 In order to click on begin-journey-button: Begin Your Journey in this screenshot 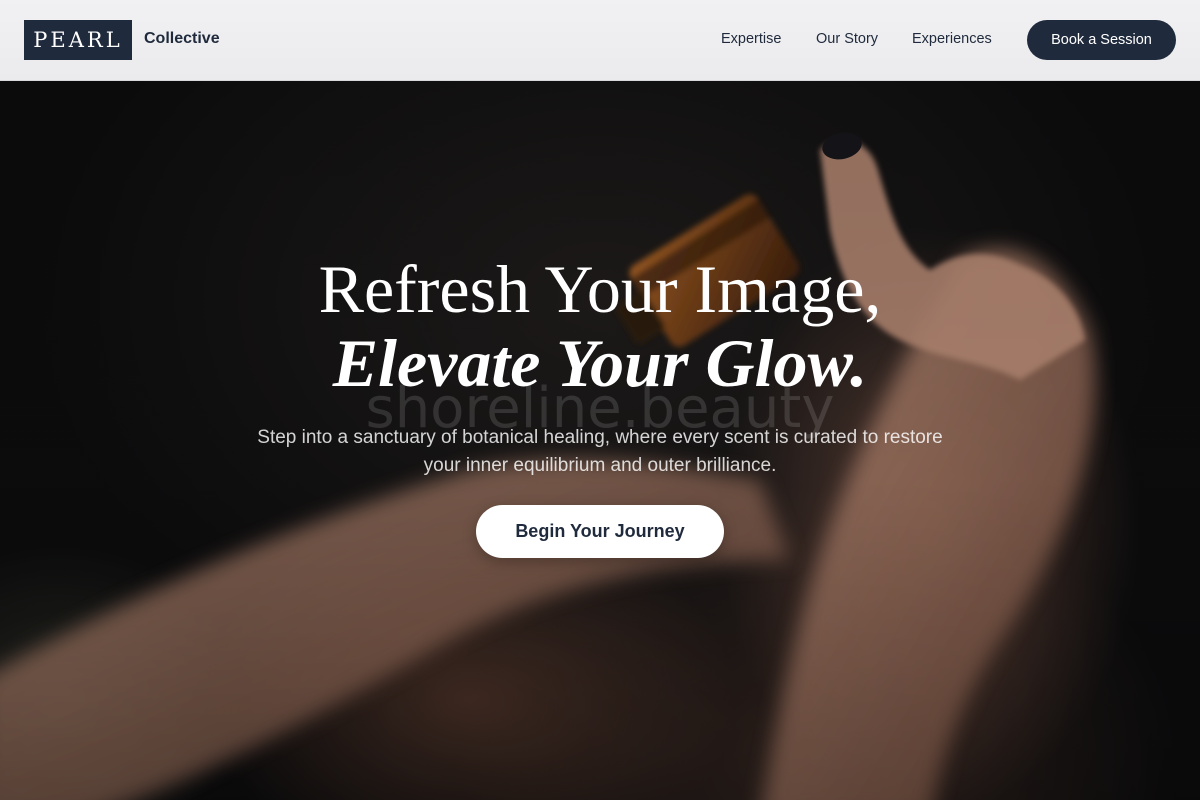, I will do `click(600, 531)`.